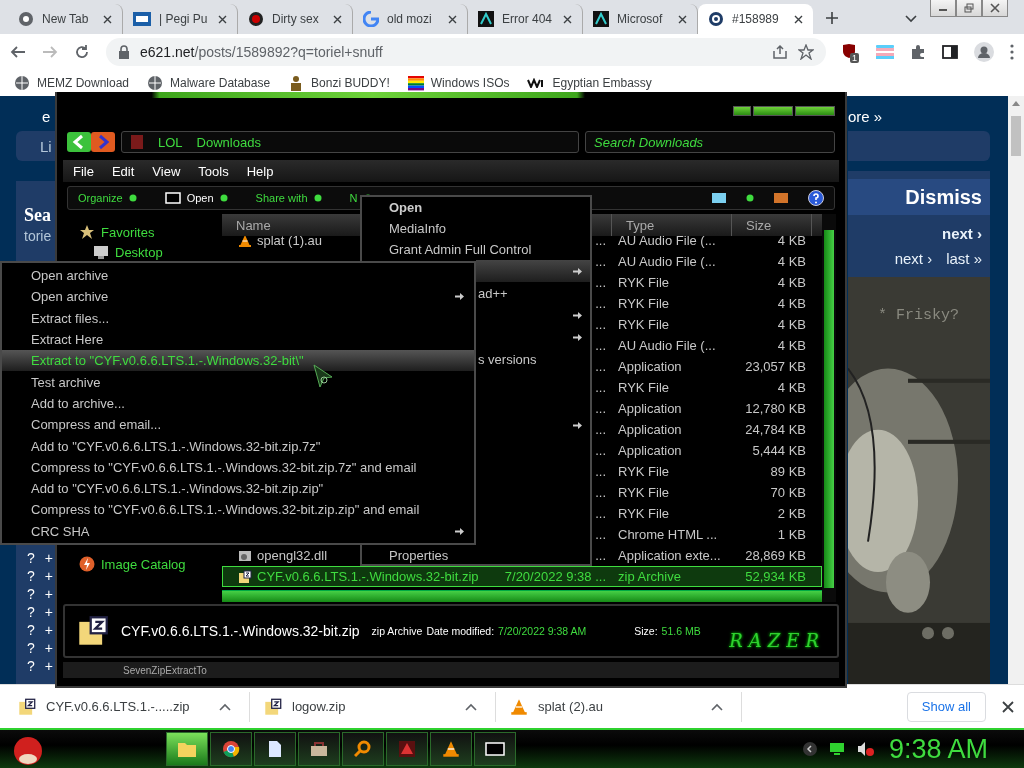  Describe the element at coordinates (1016, 103) in the screenshot. I see `scroll-up-icon` at that location.